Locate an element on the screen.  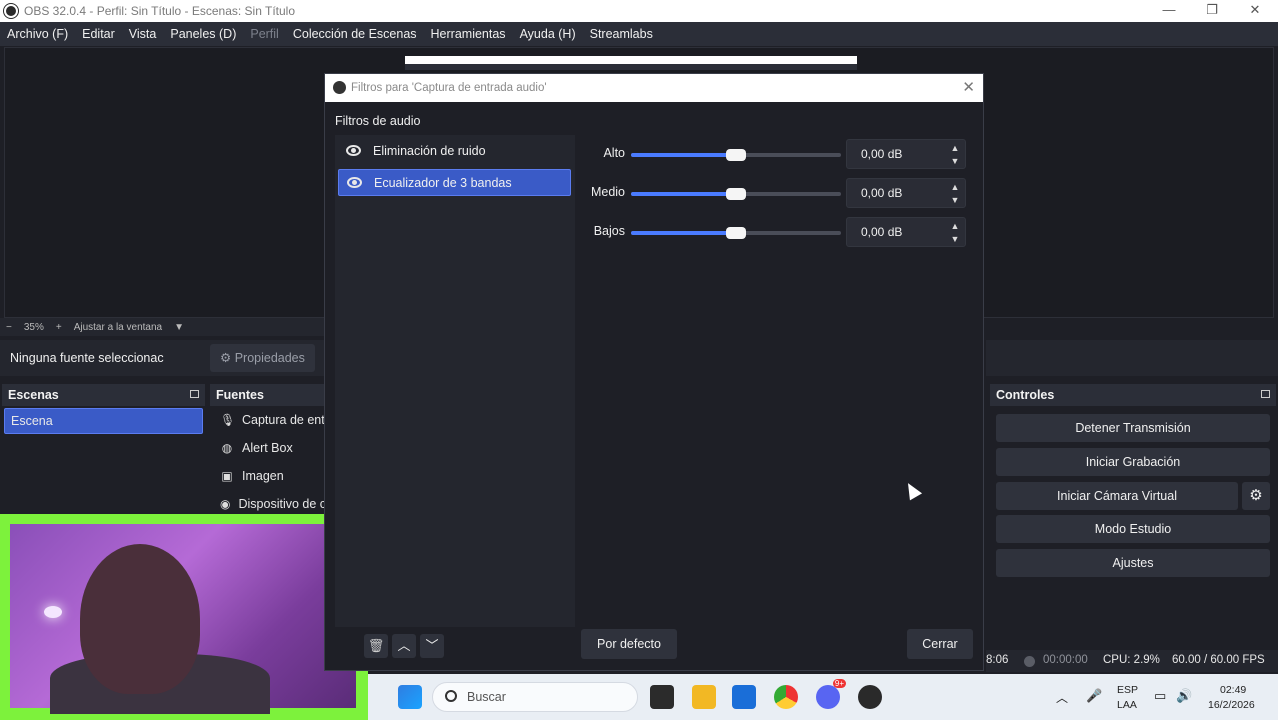
source-item: ▣ Imagen is located at coordinates (267, 476).